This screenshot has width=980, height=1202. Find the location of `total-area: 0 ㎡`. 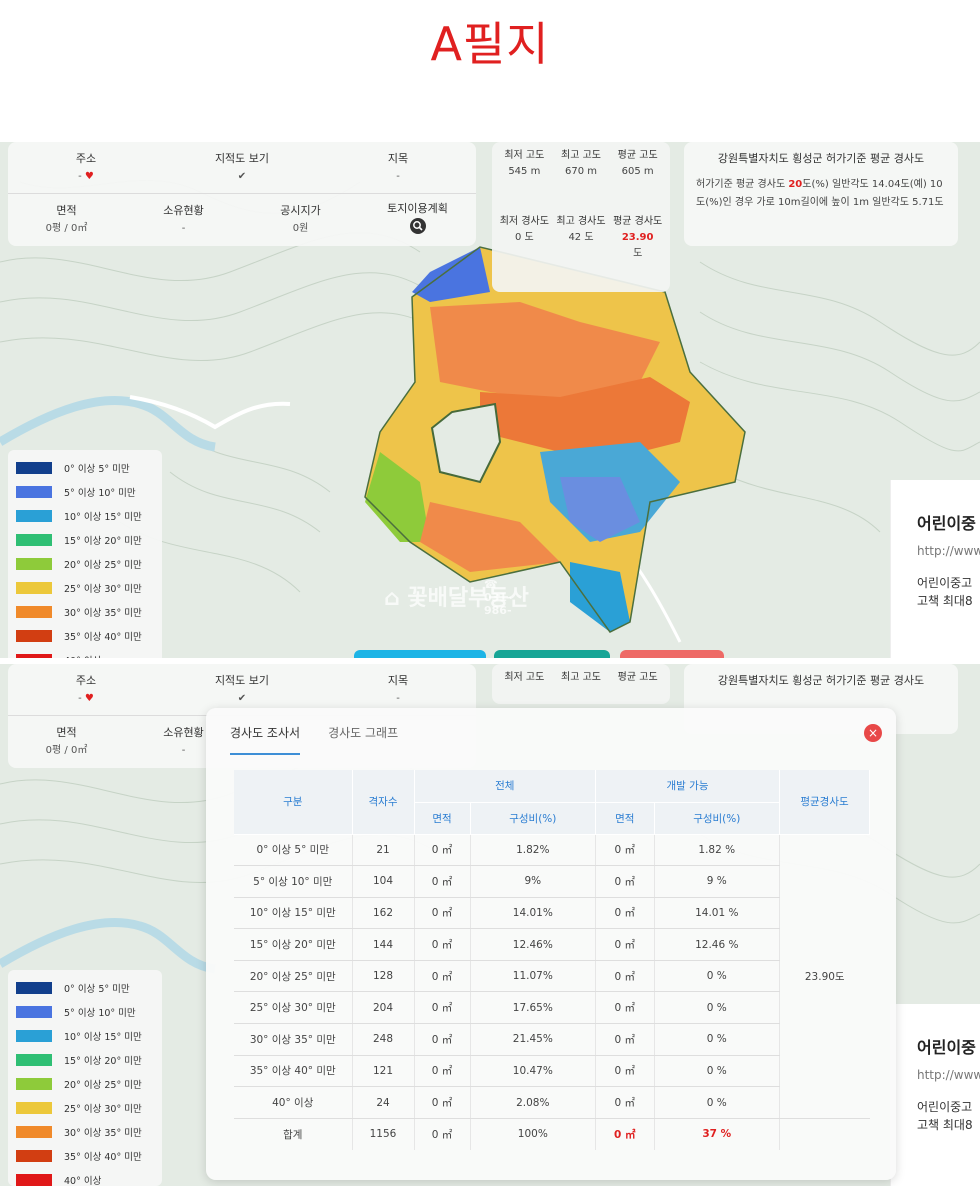

total-area: 0 ㎡ is located at coordinates (442, 1134).